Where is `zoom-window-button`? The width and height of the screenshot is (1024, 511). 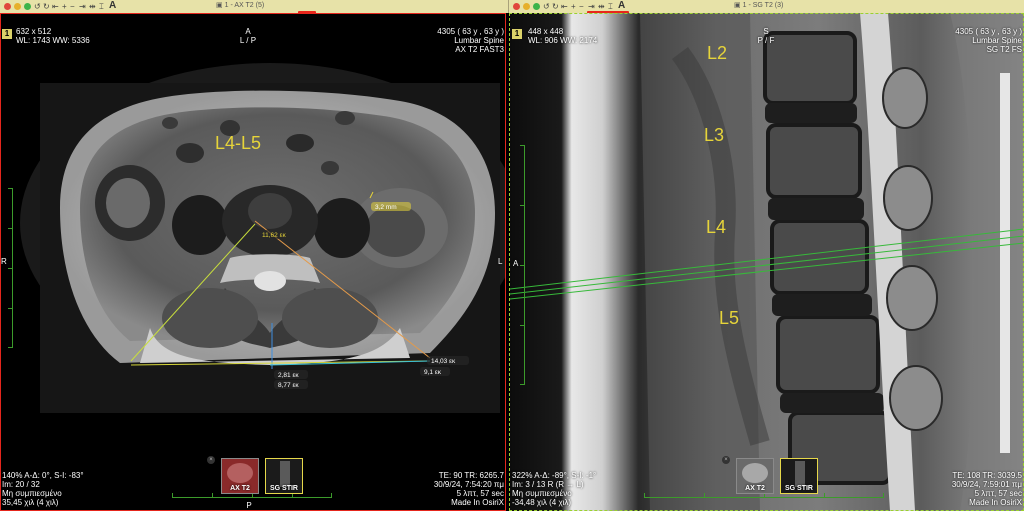
zoom-window-button is located at coordinates (27, 6).